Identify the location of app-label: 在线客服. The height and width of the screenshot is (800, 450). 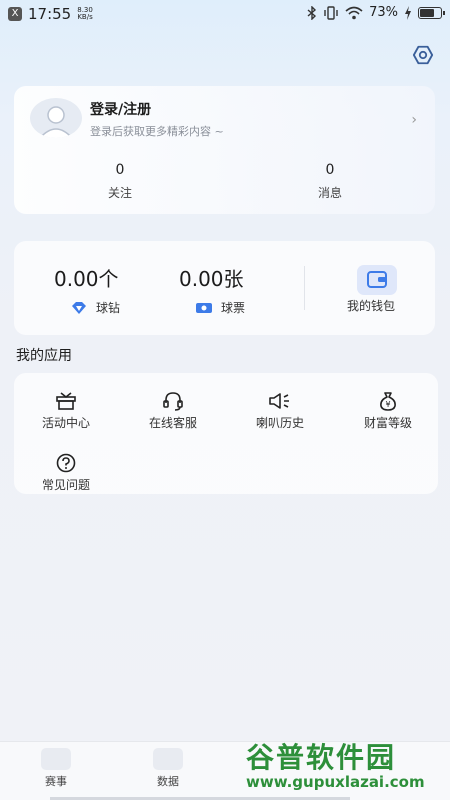
(172, 423).